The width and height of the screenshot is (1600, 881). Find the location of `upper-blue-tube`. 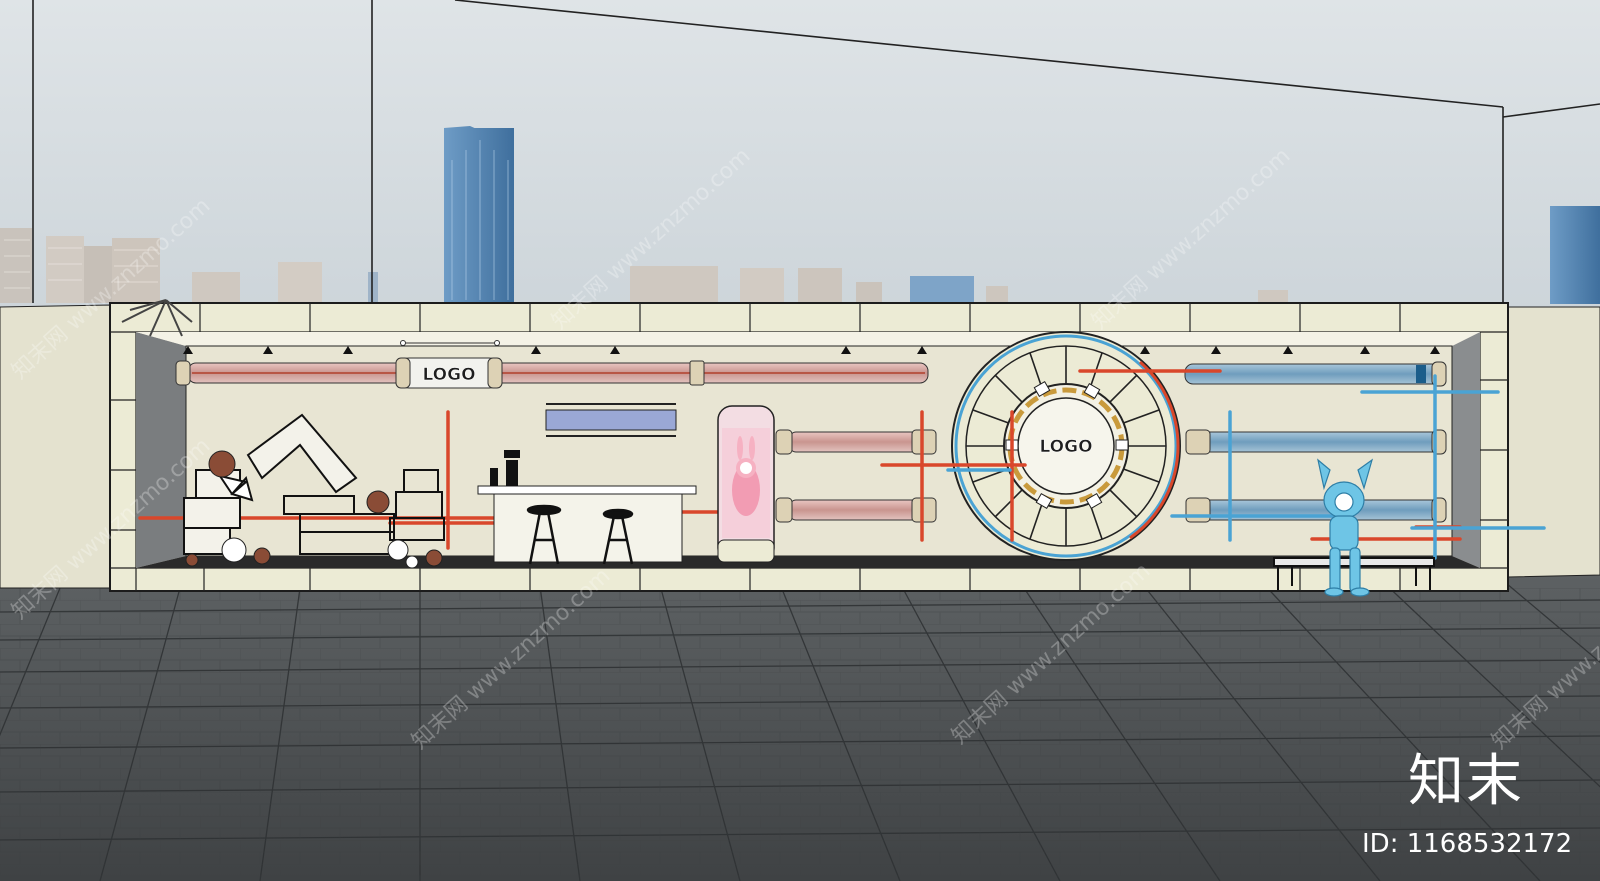

upper-blue-tube is located at coordinates (1315, 374).